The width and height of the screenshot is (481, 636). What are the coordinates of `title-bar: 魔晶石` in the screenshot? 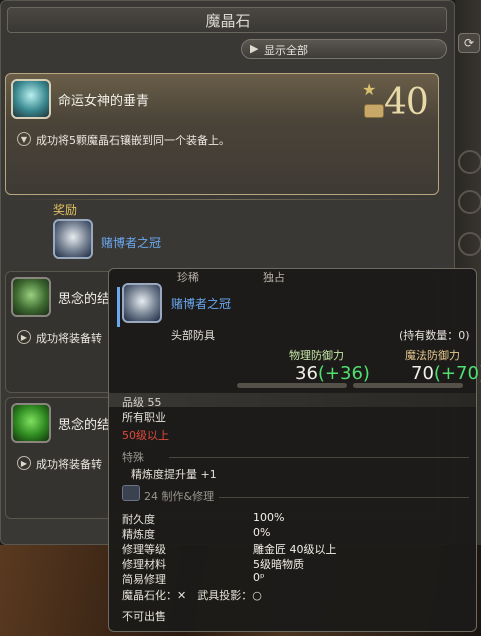 It's located at (227, 20).